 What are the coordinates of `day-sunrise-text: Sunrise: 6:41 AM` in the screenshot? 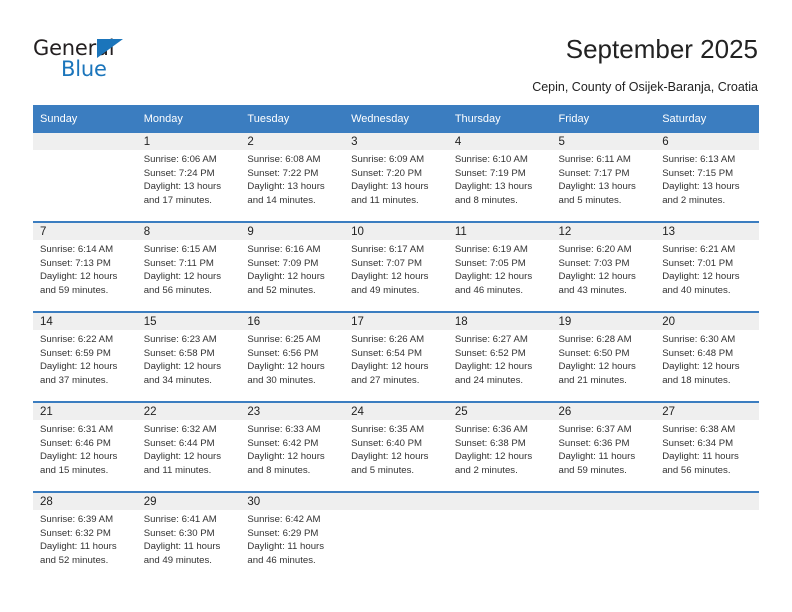 It's located at (180, 519).